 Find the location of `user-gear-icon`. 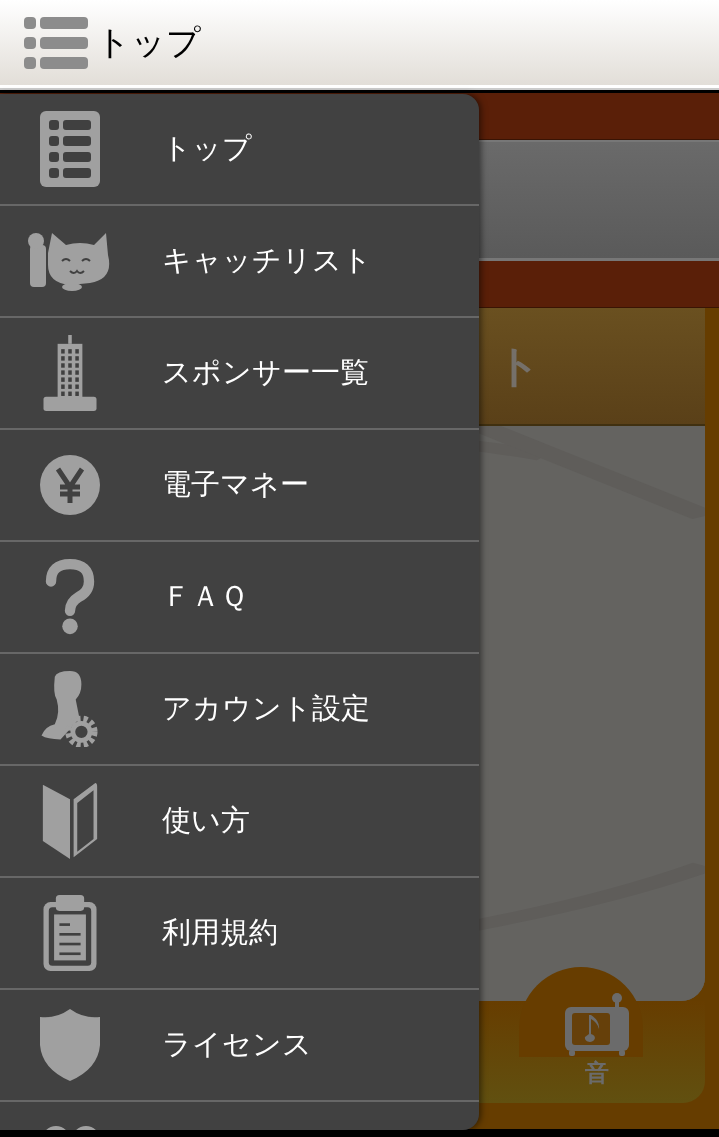

user-gear-icon is located at coordinates (70, 709).